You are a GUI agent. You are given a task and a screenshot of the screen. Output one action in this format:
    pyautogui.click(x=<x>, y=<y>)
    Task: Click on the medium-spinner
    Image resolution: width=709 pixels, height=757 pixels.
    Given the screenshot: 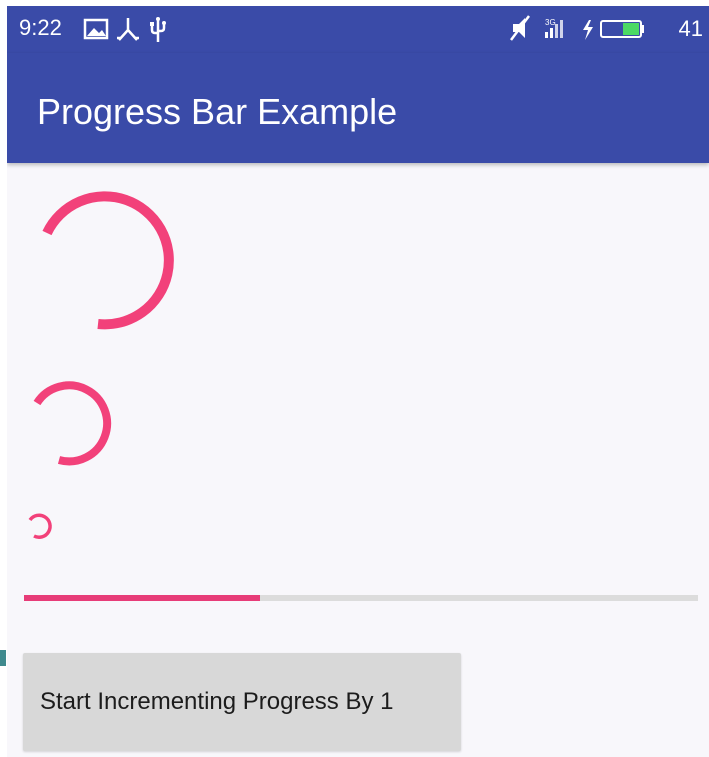 What is the action you would take?
    pyautogui.click(x=72, y=423)
    